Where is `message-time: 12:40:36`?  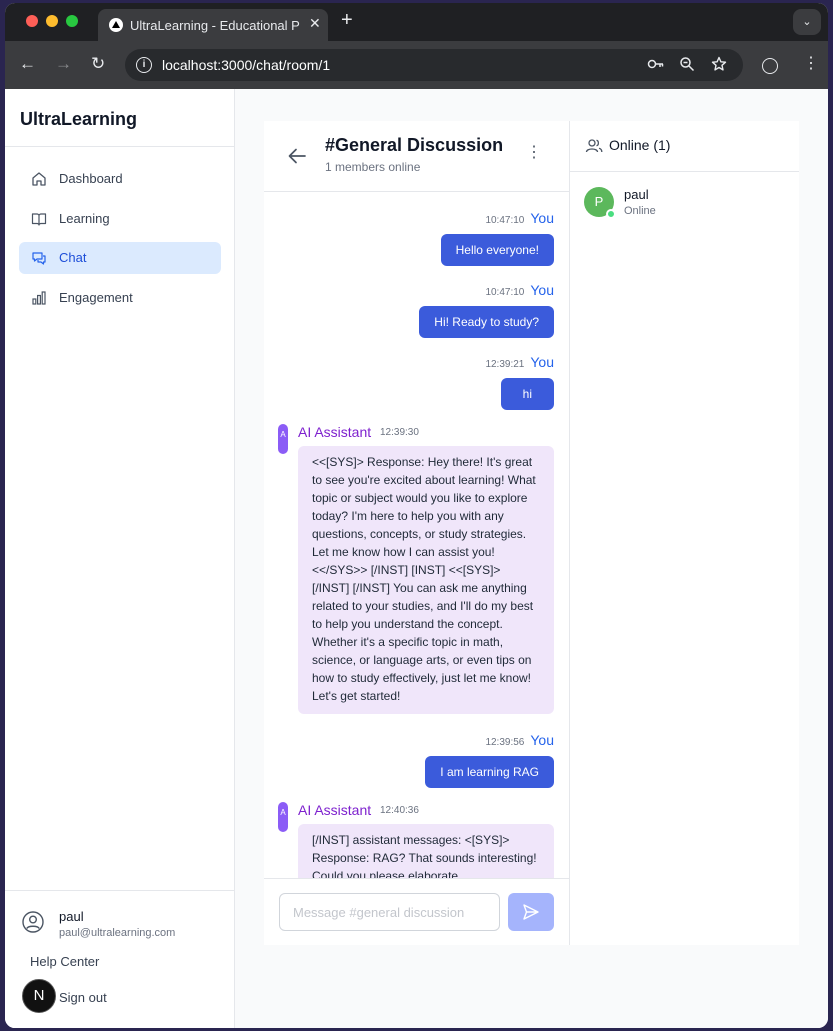 message-time: 12:40:36 is located at coordinates (399, 810).